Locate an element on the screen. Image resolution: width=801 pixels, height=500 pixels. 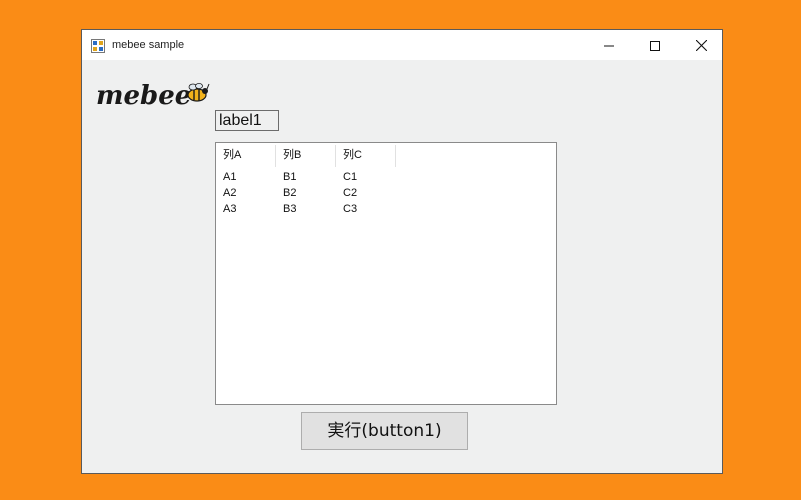
minimize-button is located at coordinates (609, 45).